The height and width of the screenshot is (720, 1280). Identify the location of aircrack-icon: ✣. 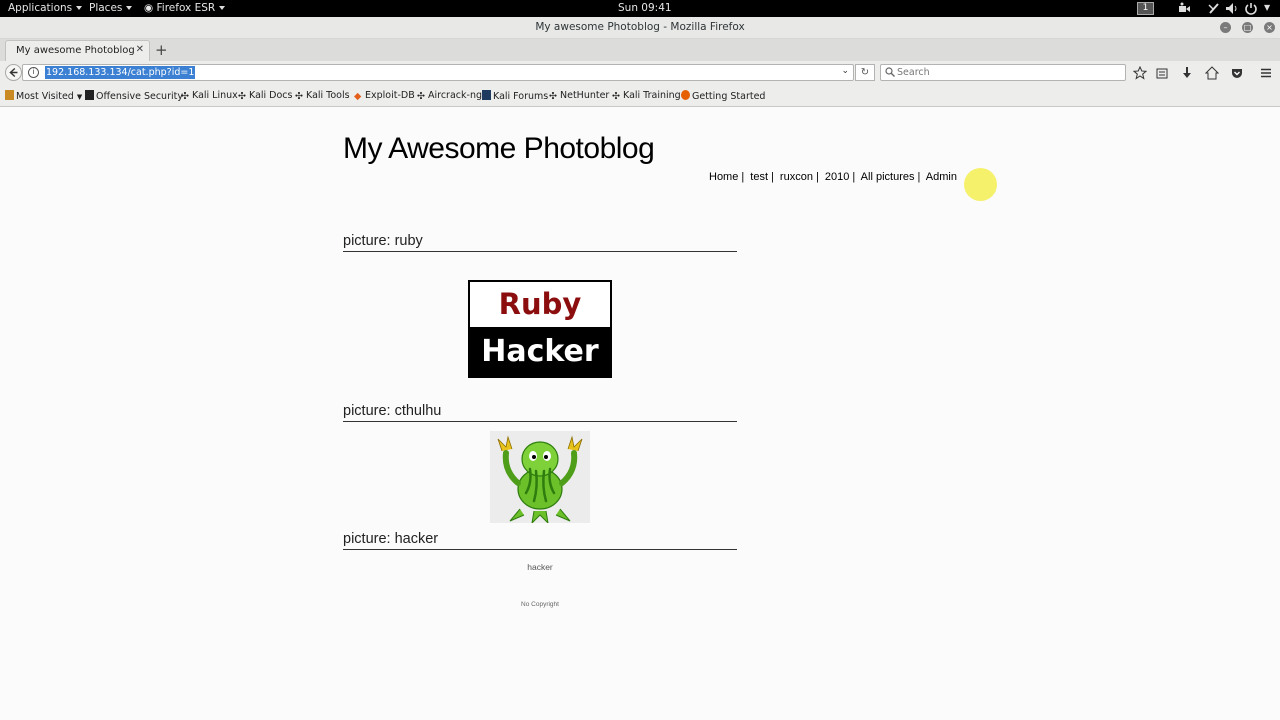
(421, 96).